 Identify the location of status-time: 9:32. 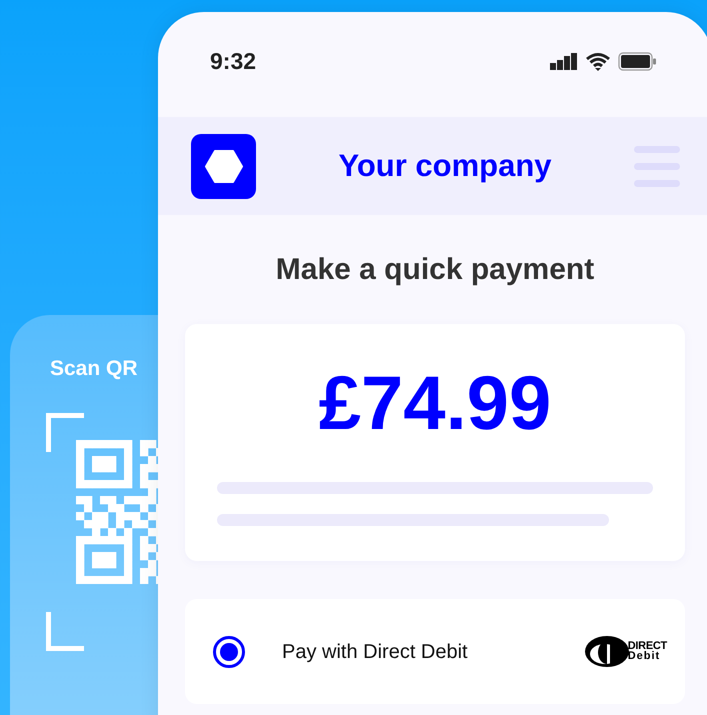
(233, 61).